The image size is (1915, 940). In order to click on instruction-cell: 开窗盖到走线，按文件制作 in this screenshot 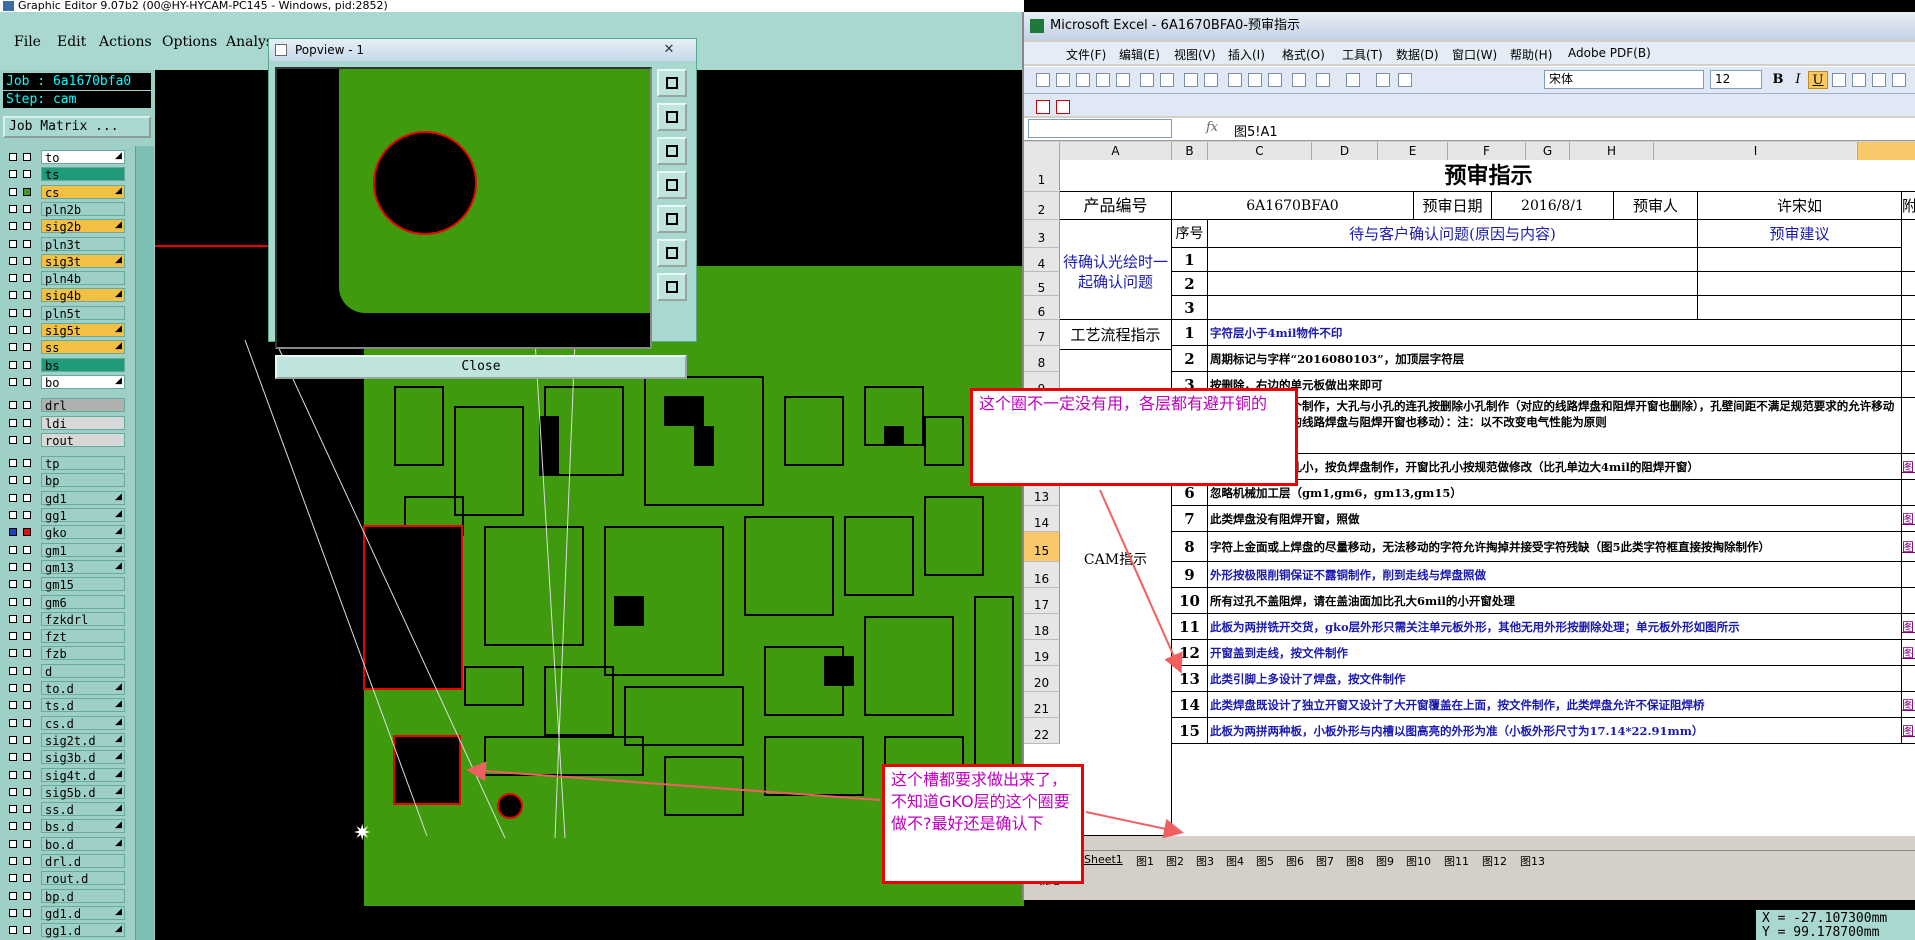, I will do `click(1555, 653)`.